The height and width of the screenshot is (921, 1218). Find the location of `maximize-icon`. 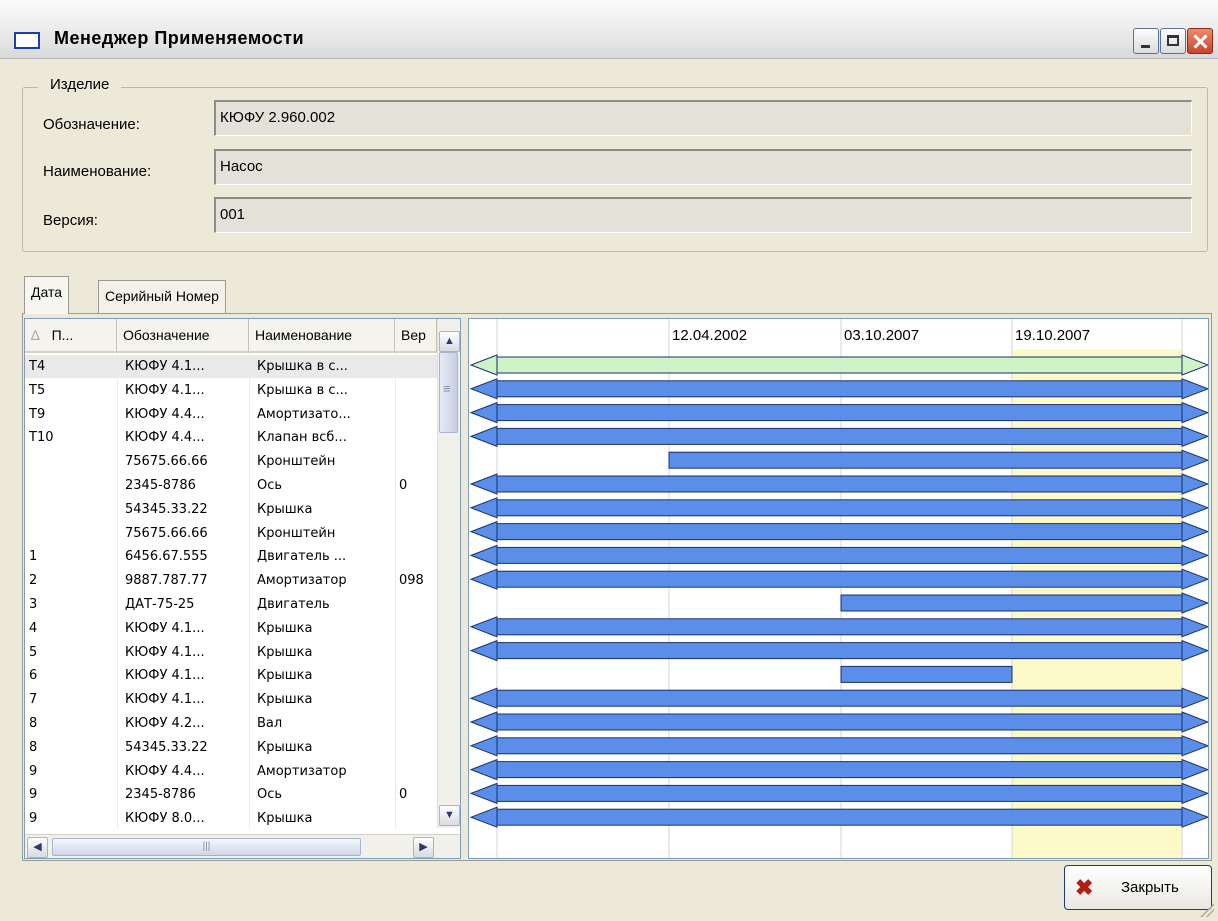

maximize-icon is located at coordinates (1173, 41).